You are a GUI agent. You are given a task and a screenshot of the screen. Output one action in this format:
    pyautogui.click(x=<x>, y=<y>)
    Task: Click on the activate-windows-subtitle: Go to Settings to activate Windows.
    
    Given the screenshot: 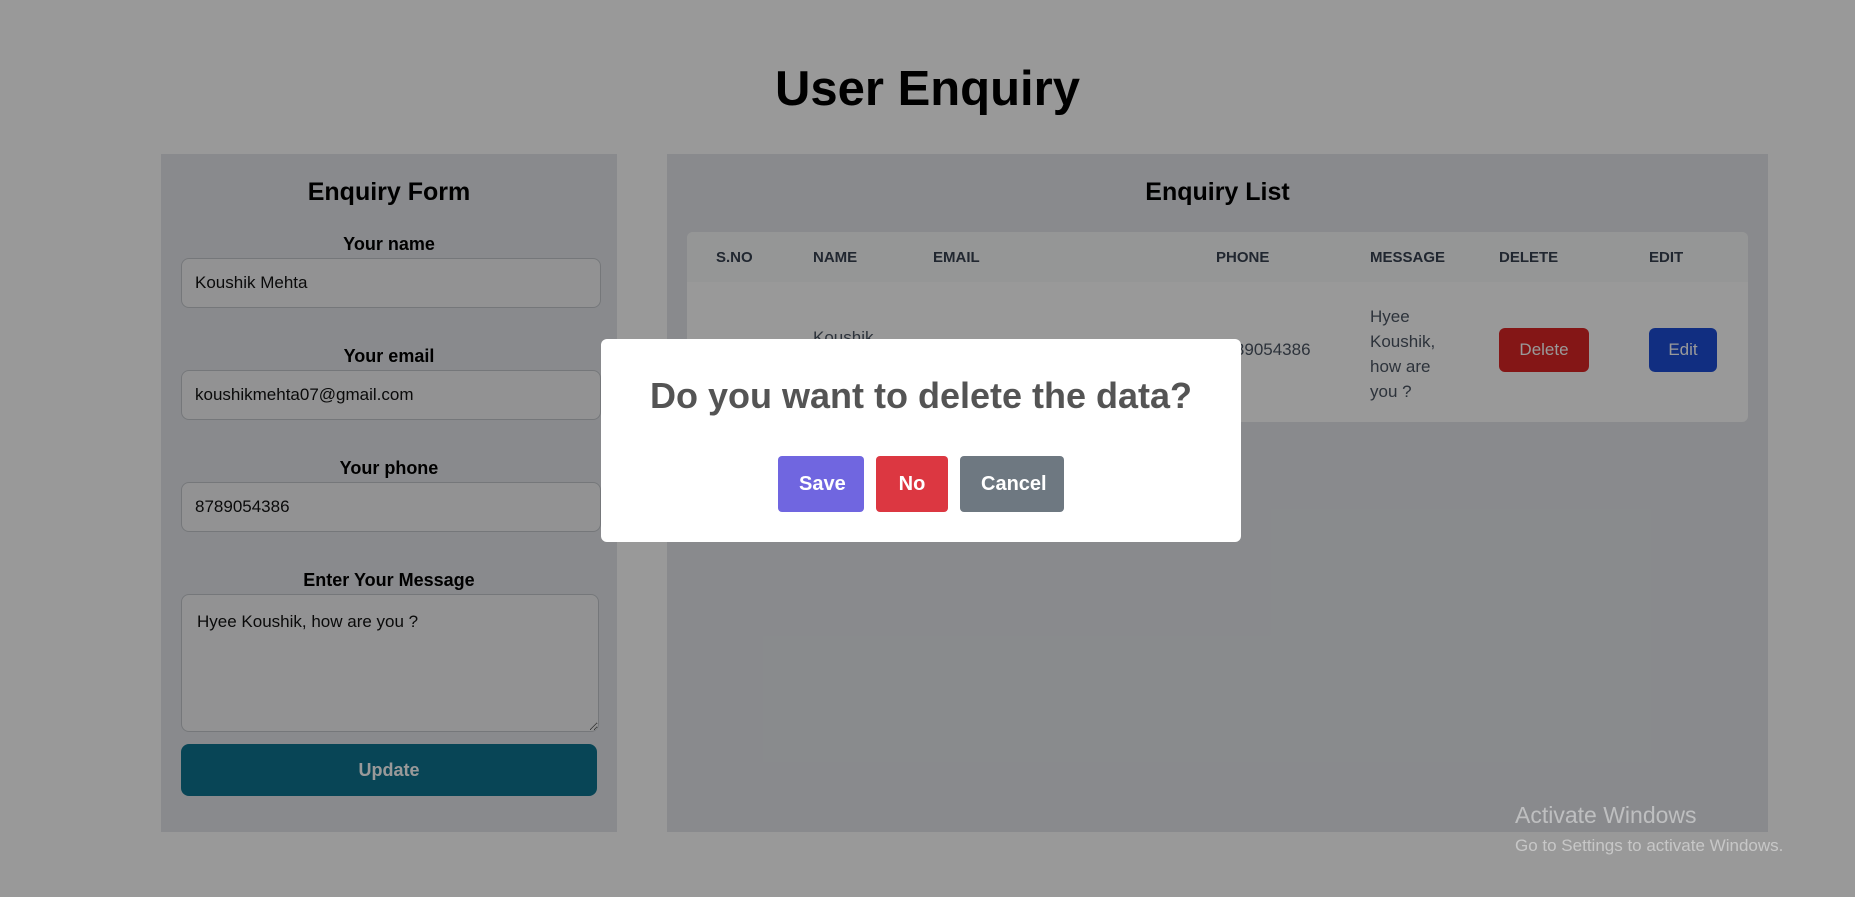 What is the action you would take?
    pyautogui.click(x=1649, y=845)
    